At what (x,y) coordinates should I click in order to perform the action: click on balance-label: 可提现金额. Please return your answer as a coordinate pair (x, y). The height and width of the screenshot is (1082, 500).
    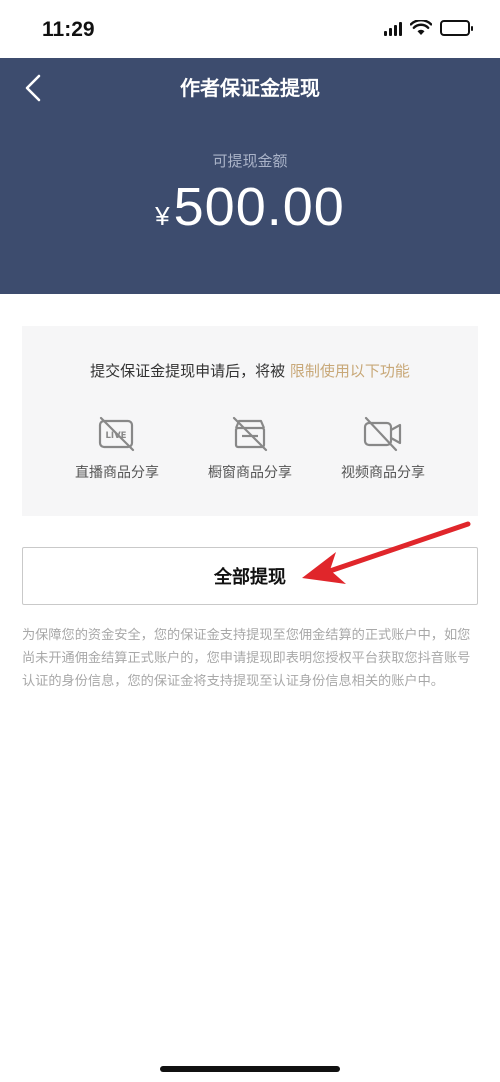
    Looking at the image, I should click on (250, 161).